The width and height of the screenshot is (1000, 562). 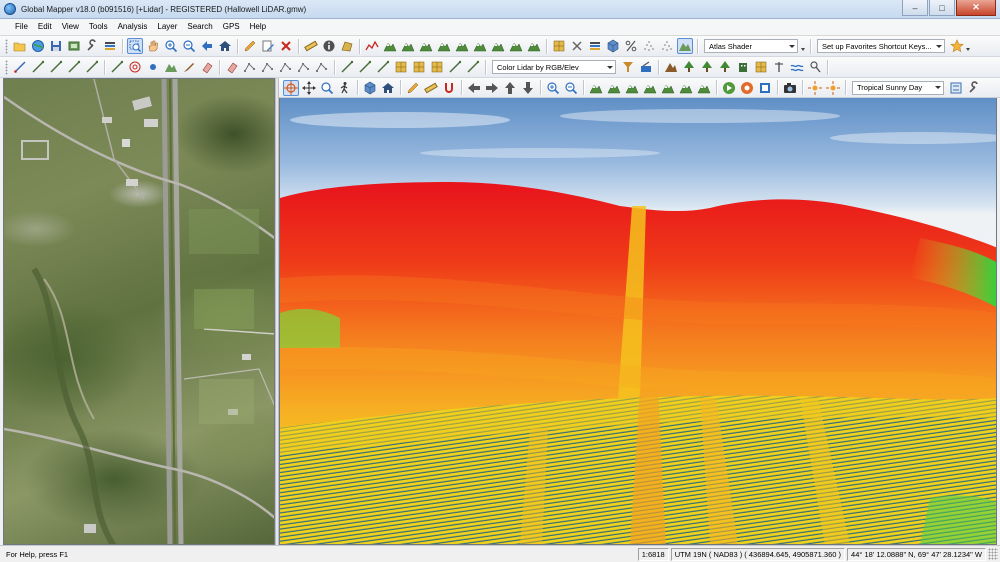 I want to click on menu-edit: Edit, so click(x=45, y=27).